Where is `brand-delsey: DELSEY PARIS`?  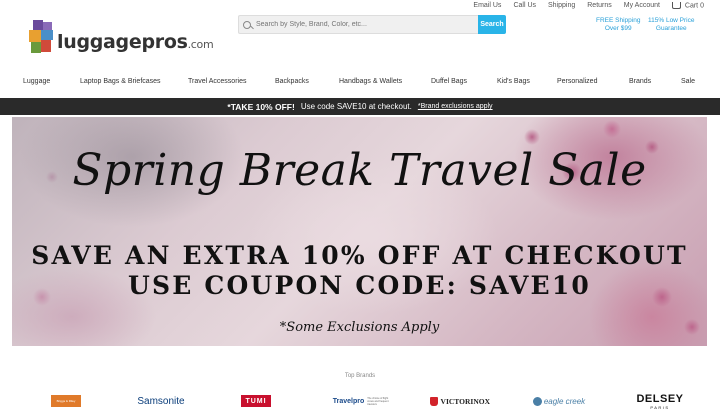
brand-delsey: DELSEY PARIS is located at coordinates (660, 402).